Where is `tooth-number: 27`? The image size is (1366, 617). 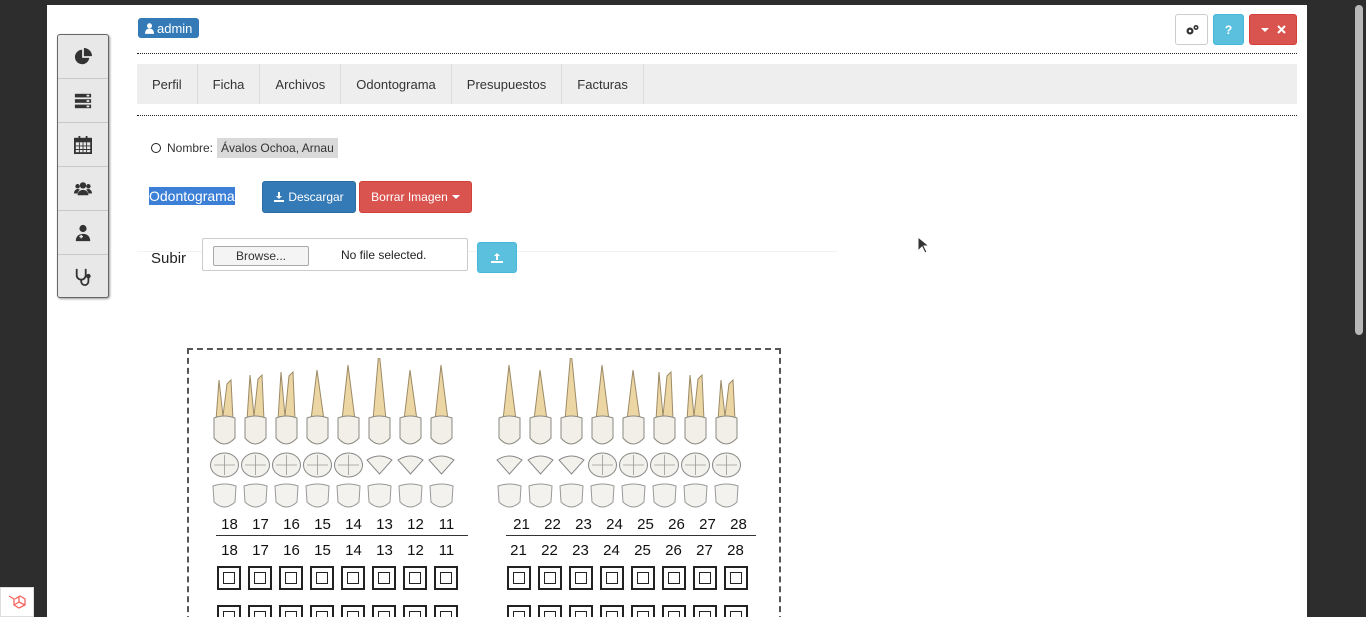 tooth-number: 27 is located at coordinates (704, 550).